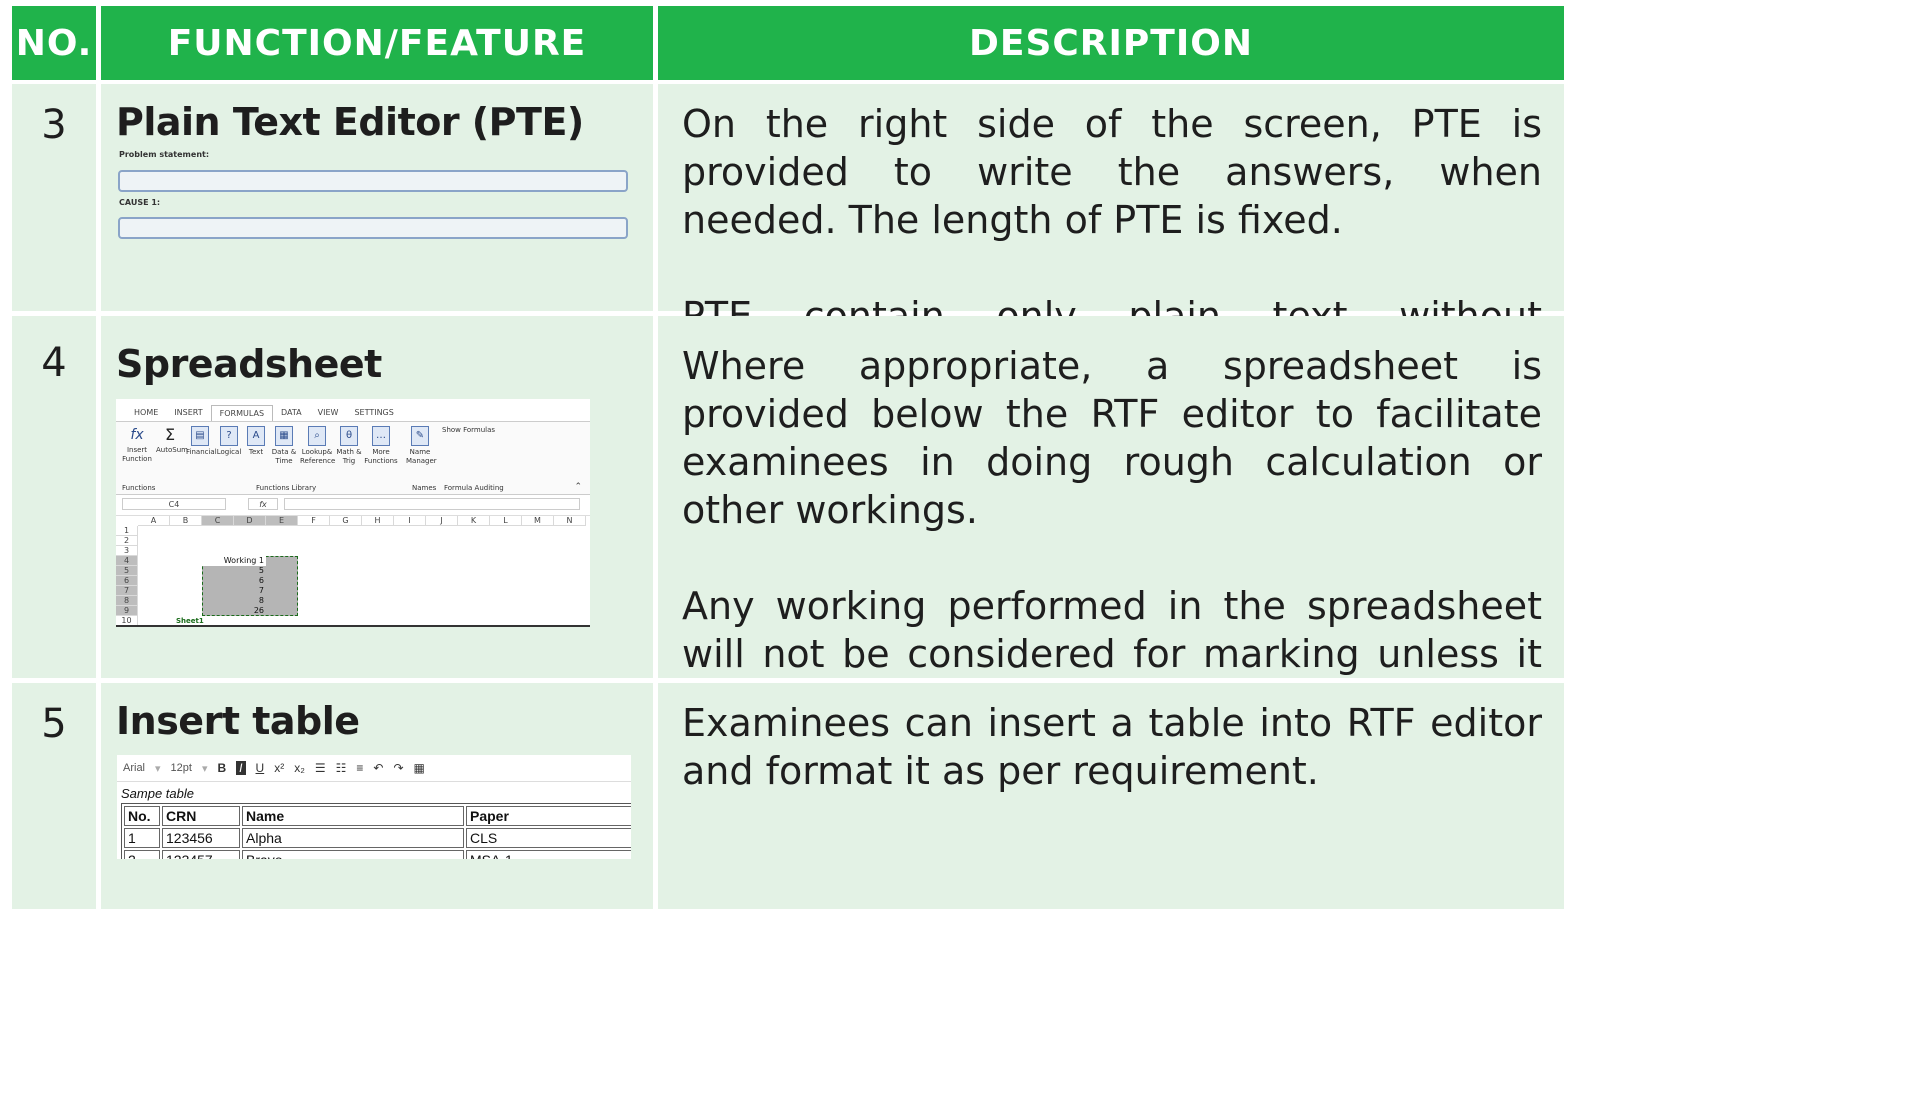 Image resolution: width=1924 pixels, height=1115 pixels. Describe the element at coordinates (1111, 43) in the screenshot. I see `header-description: DESCRIPTION` at that location.